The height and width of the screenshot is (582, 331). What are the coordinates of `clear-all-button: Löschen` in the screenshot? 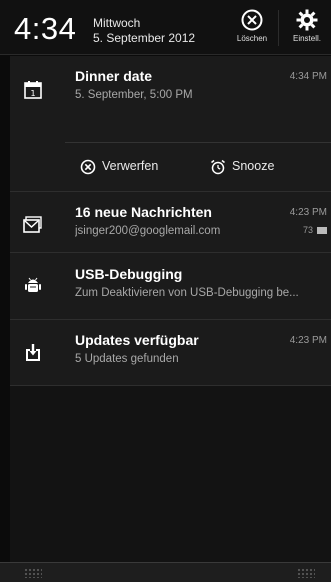 It's located at (252, 29).